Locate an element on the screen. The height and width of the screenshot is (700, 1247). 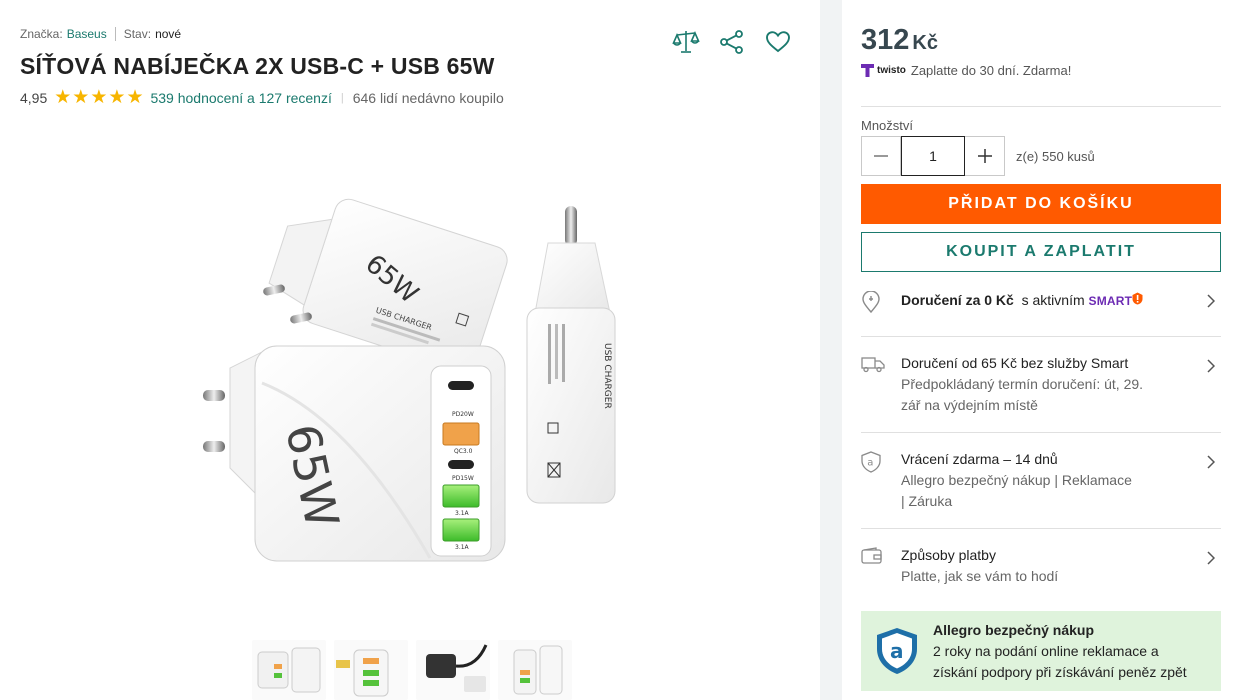
safe-line-1: 2 roky na podání online reklamace a is located at coordinates (1046, 651).